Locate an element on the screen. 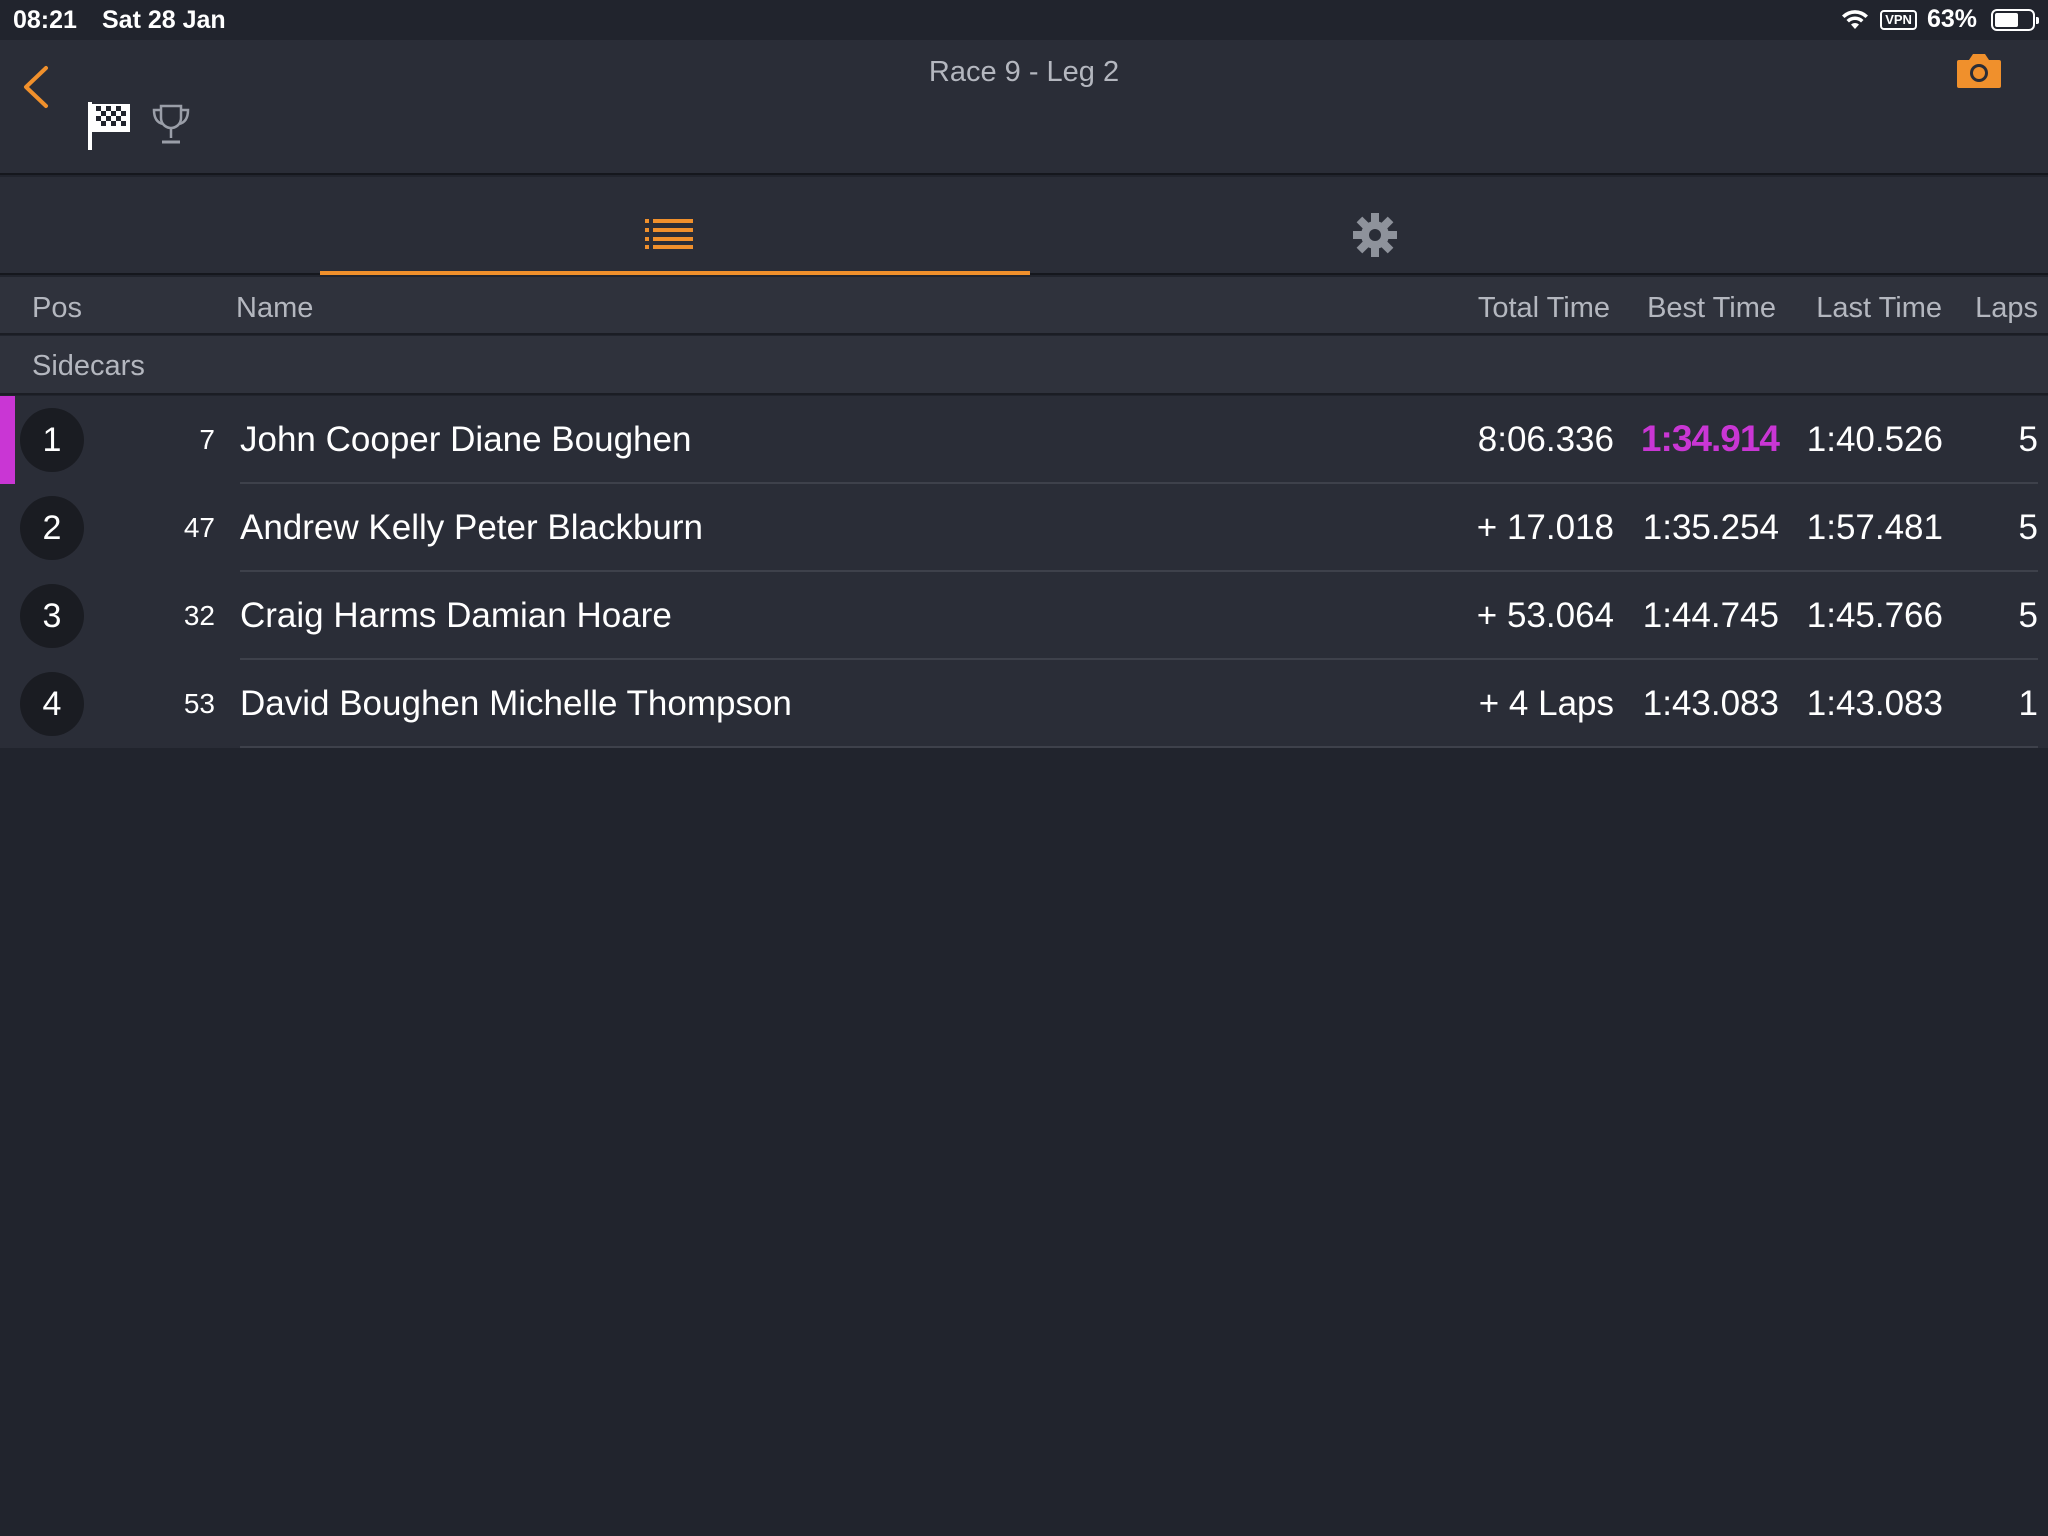 Image resolution: width=2048 pixels, height=1536 pixels. status-time: 08:21 is located at coordinates (45, 20).